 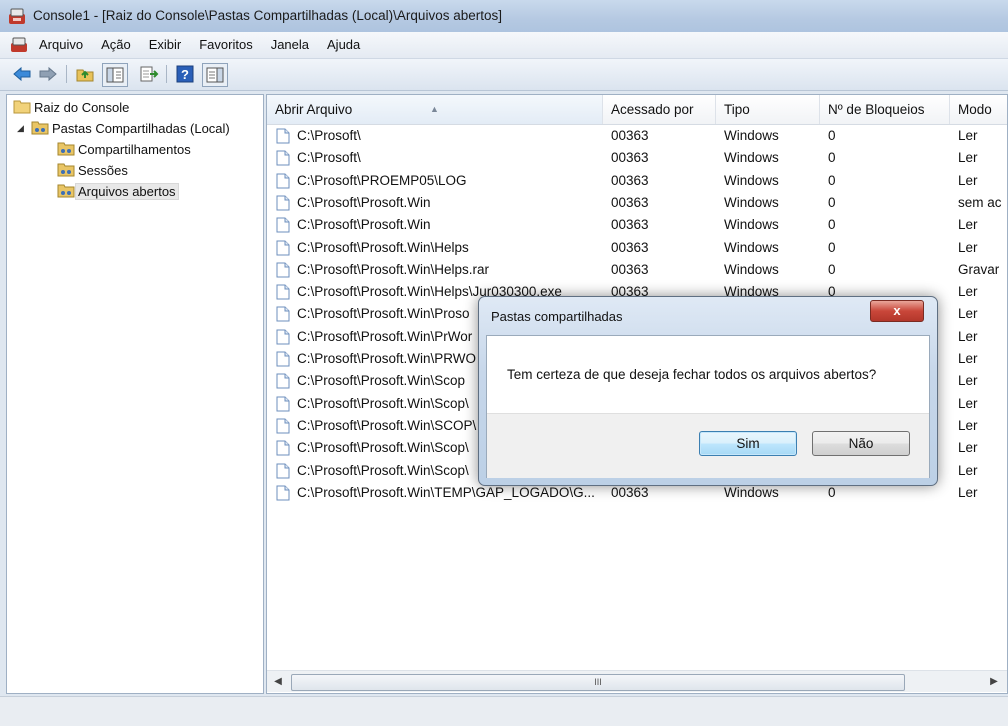 I want to click on menu-favoritos: Favoritos, so click(x=225, y=44).